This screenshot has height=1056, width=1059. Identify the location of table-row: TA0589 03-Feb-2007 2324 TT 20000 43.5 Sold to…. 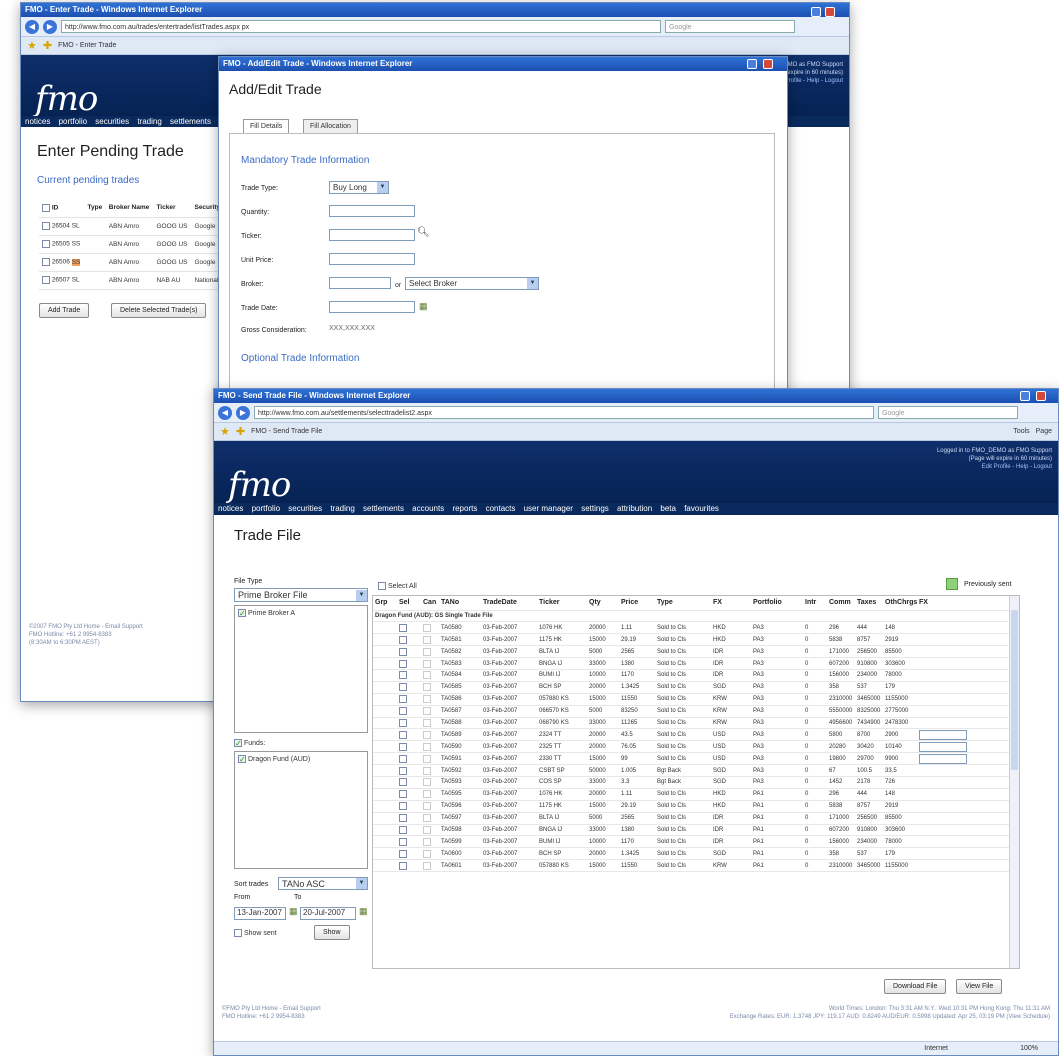
(691, 735).